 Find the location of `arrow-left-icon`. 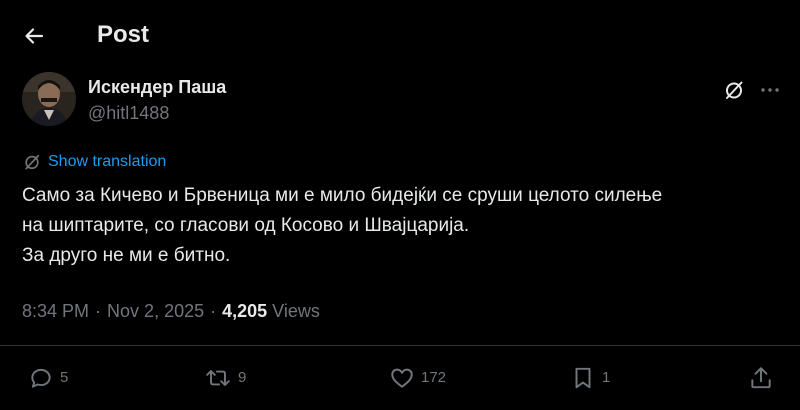

arrow-left-icon is located at coordinates (34, 36).